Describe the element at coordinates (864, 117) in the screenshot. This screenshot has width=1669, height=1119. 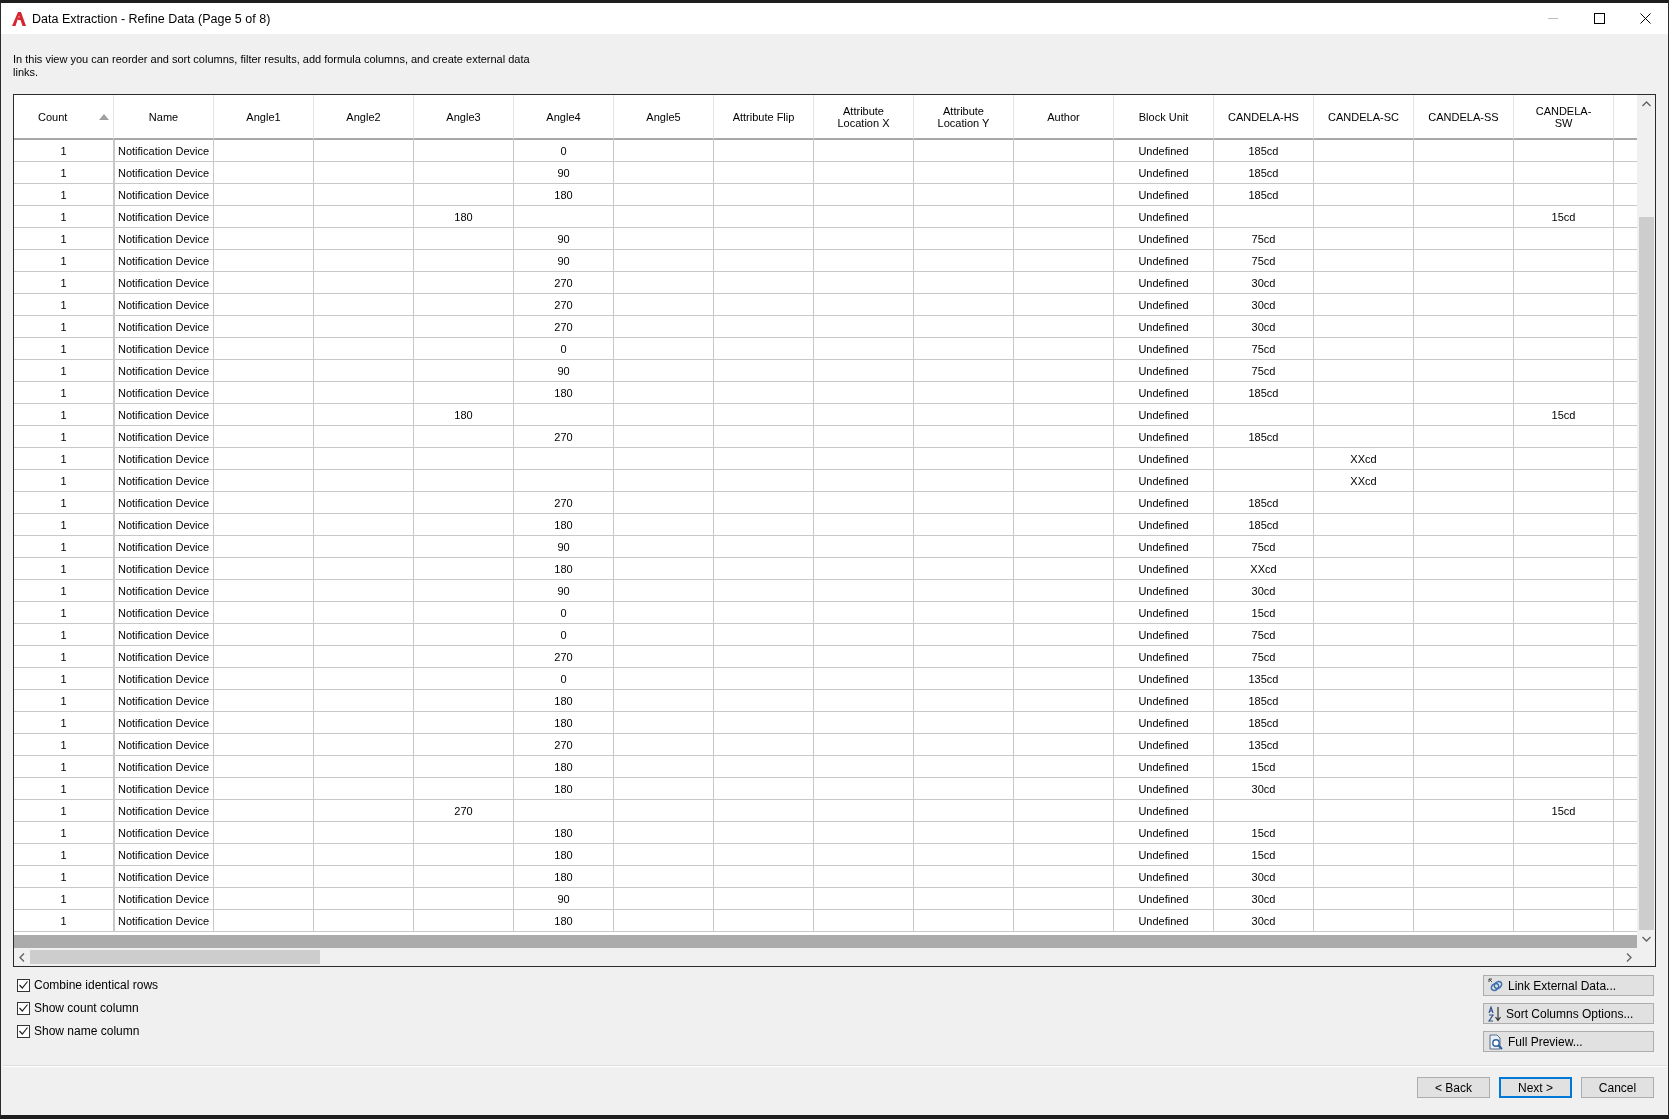
I see `column-header: Attribute Location X` at that location.